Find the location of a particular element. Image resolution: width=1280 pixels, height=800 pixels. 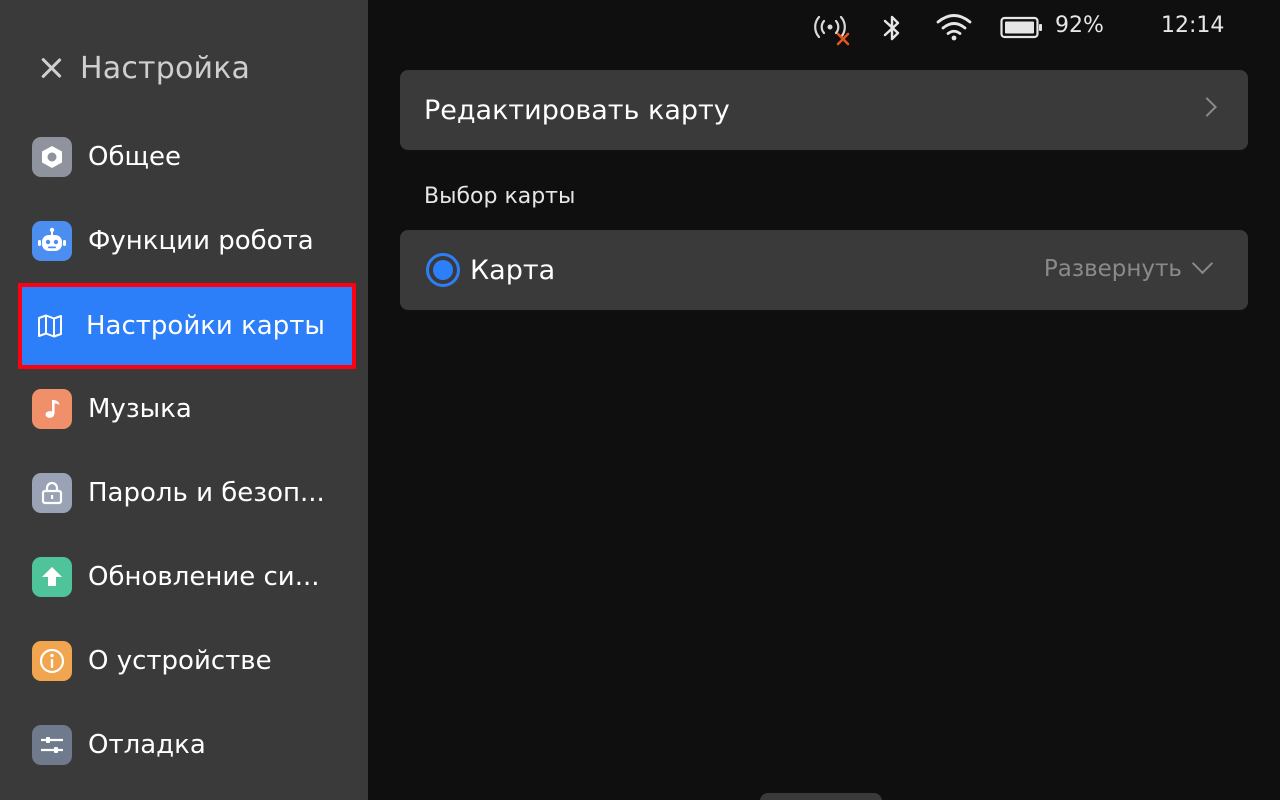

sidebar-item-label: Отладка is located at coordinates (147, 745).